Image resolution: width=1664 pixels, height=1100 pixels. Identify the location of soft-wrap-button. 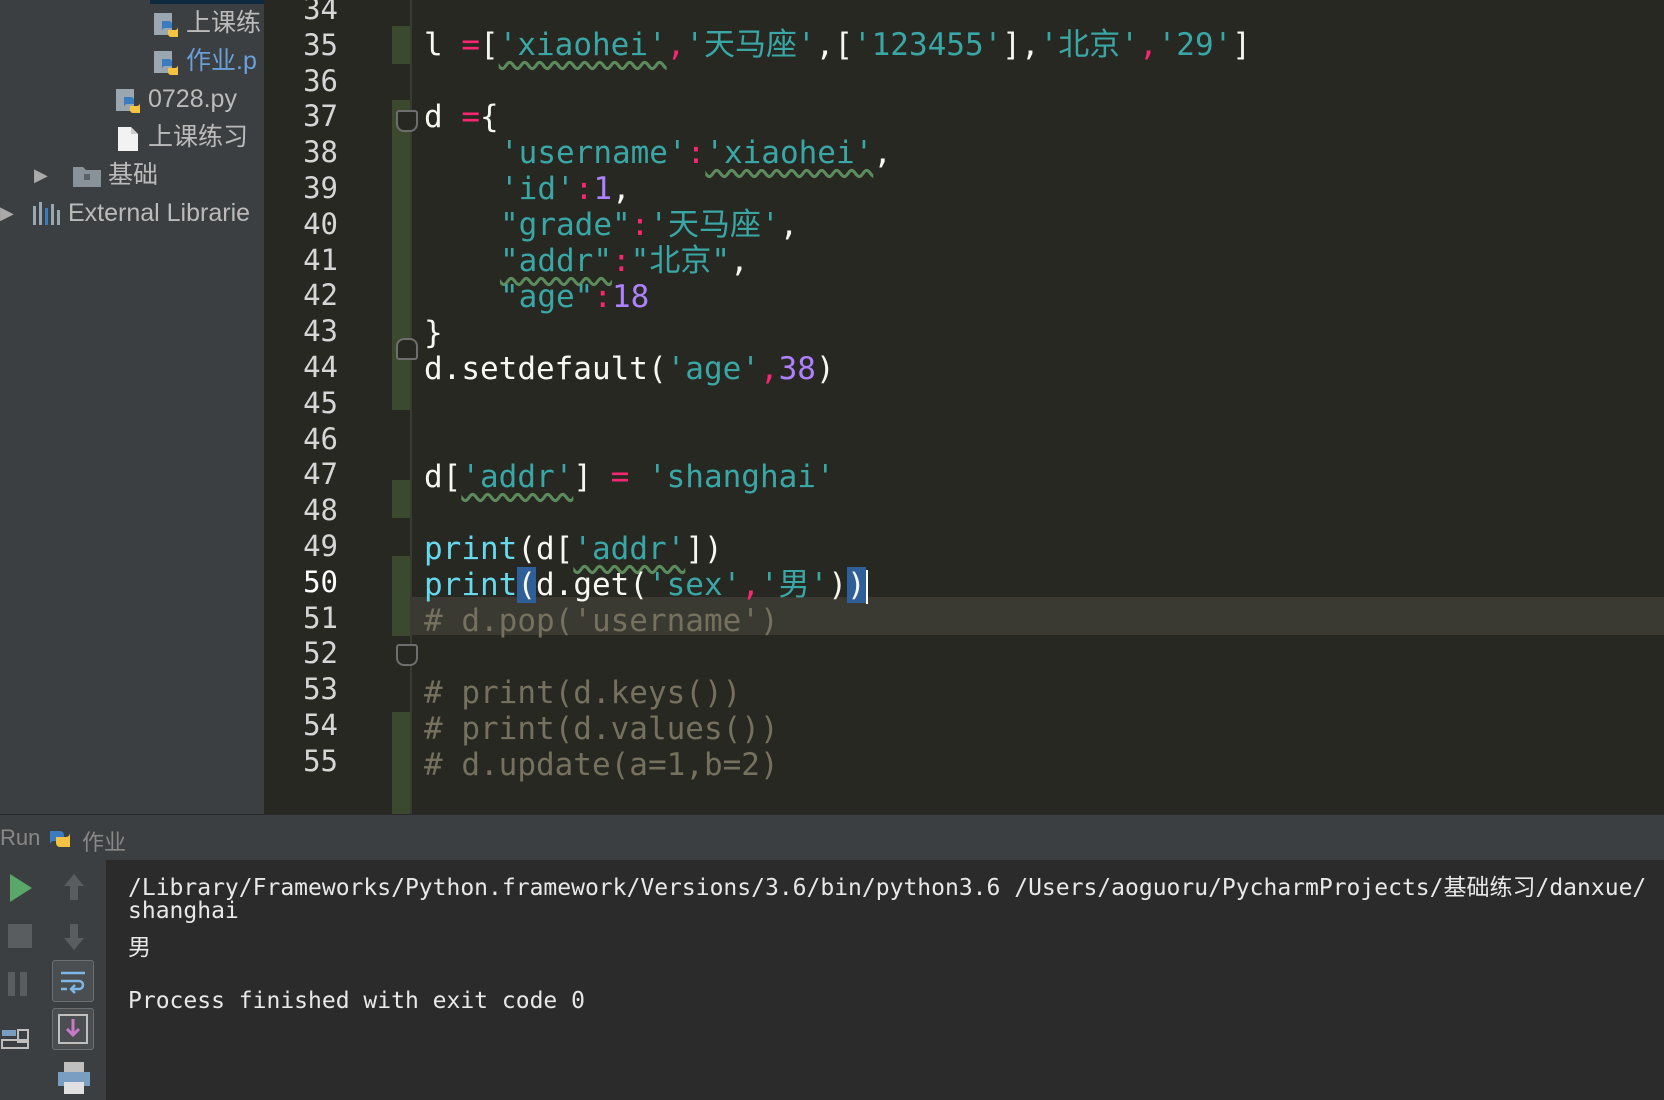
(73, 981).